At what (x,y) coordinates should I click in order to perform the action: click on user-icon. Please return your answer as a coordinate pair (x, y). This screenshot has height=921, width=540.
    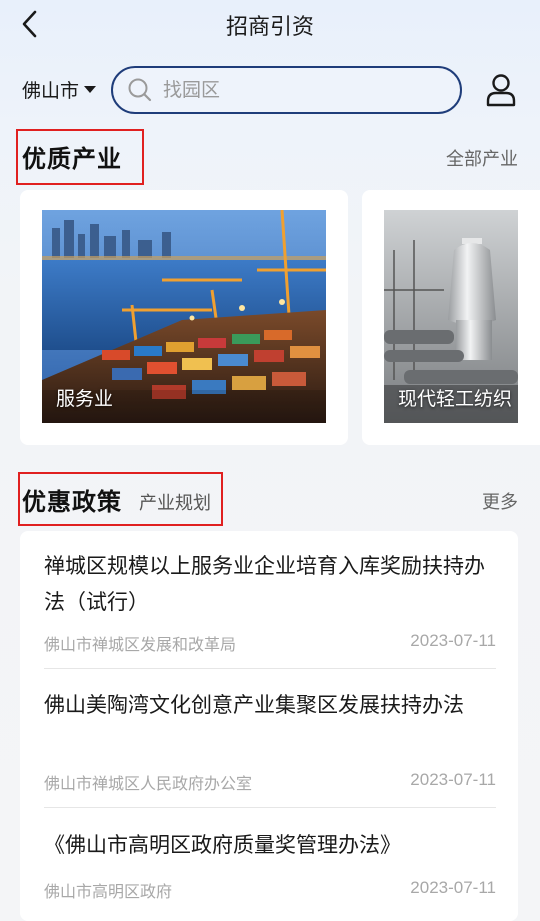
    Looking at the image, I should click on (501, 90).